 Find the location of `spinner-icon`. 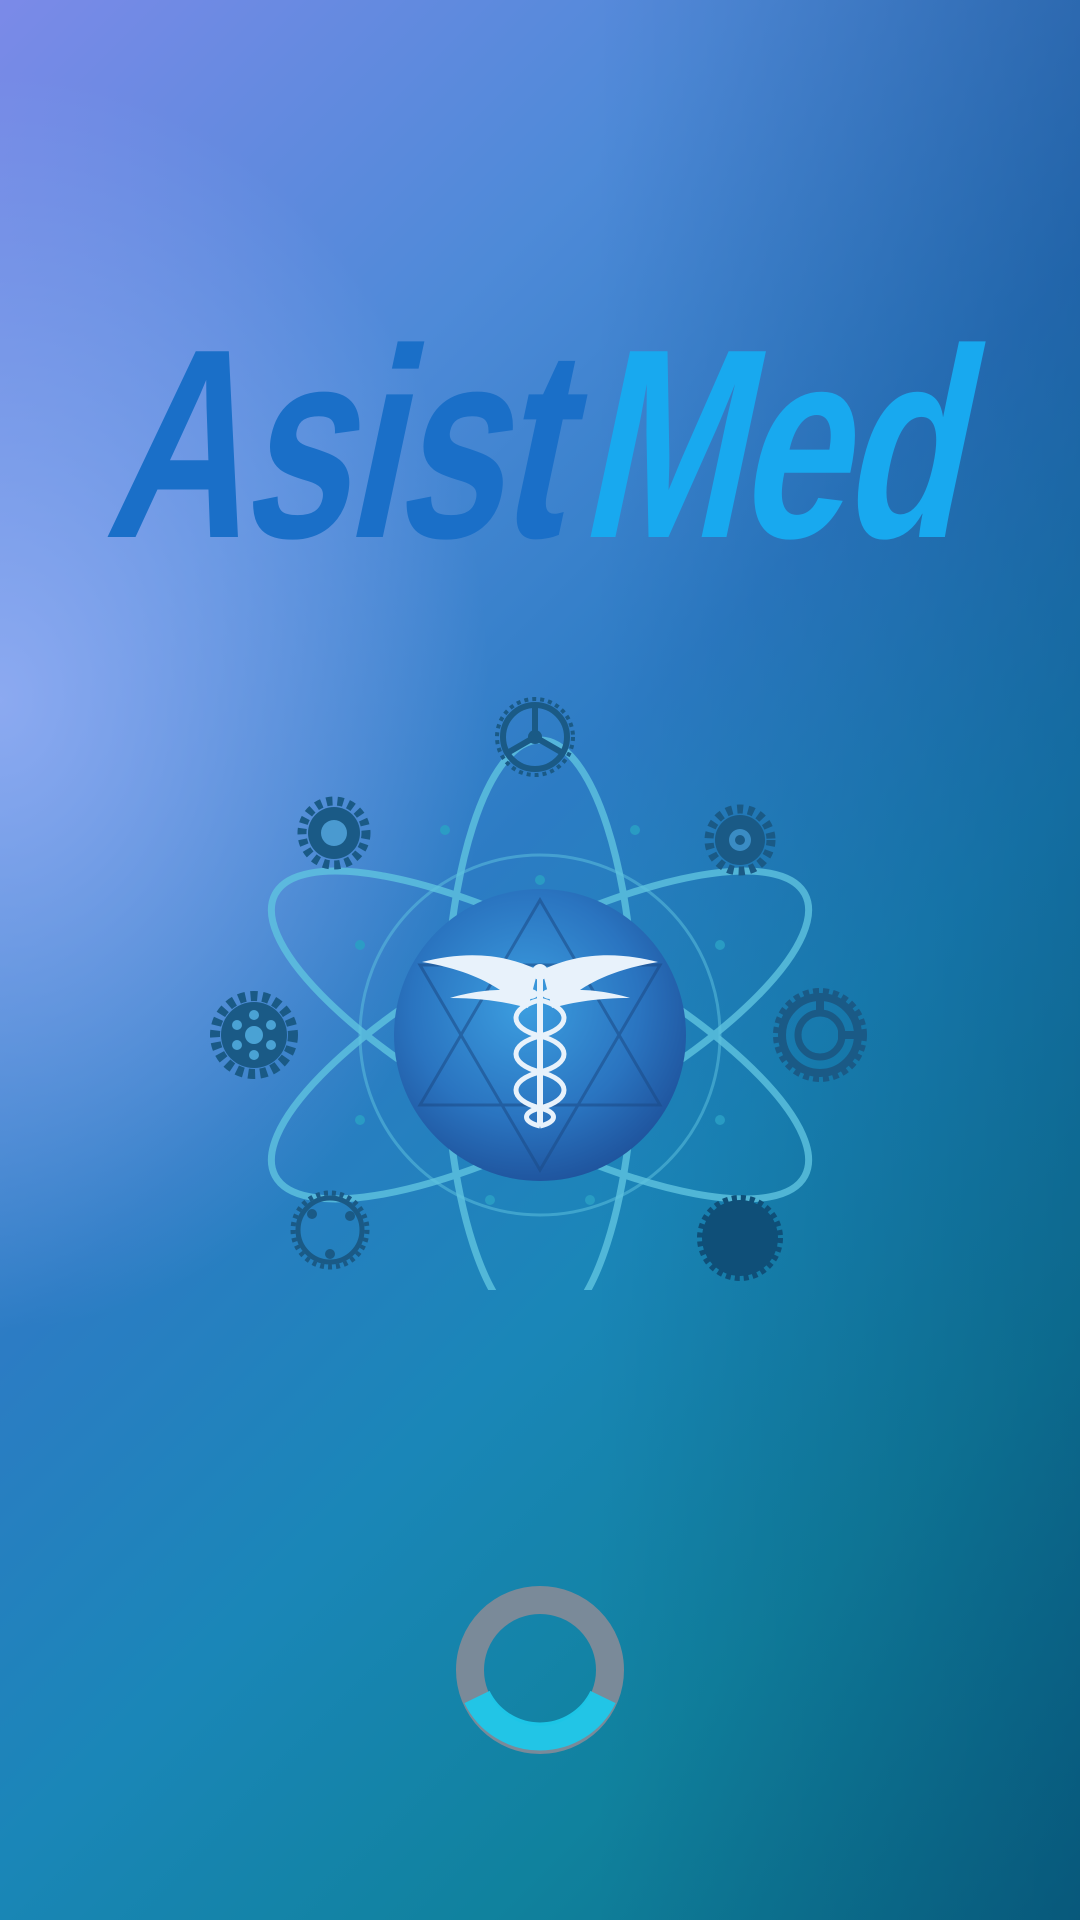

spinner-icon is located at coordinates (540, 1670).